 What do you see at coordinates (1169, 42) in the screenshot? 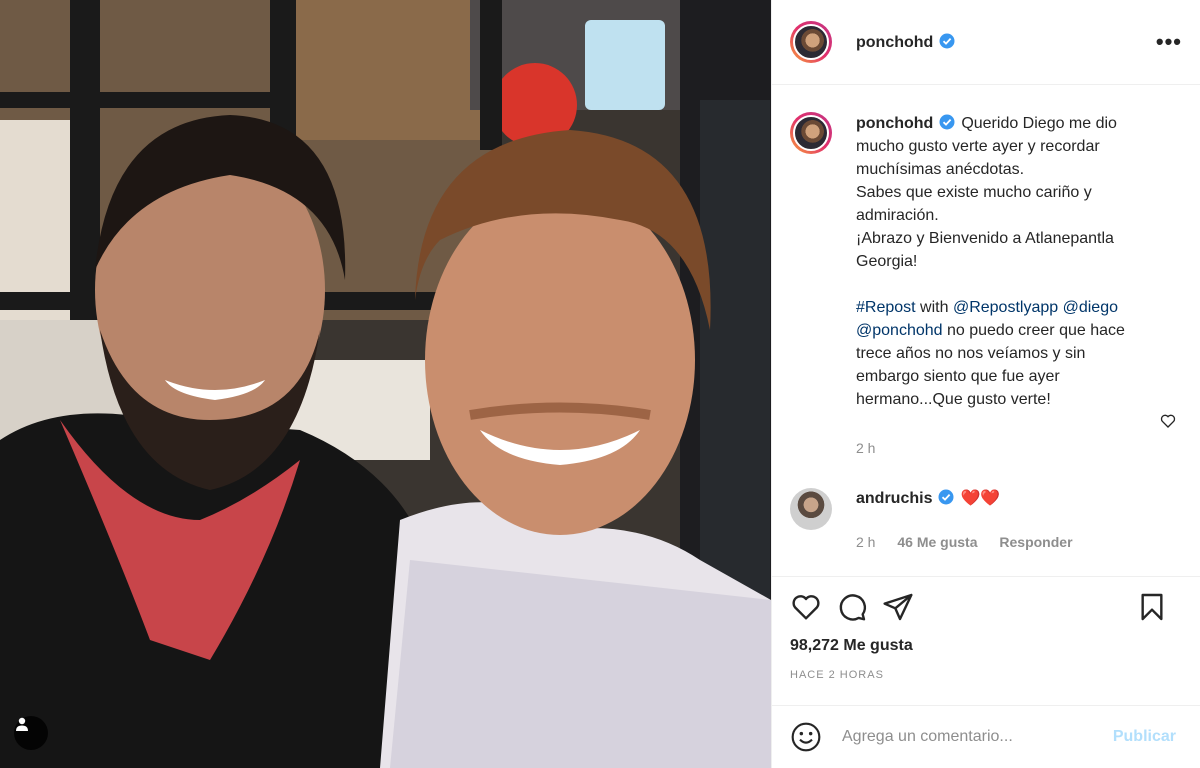
I see `more-options-button: •••` at bounding box center [1169, 42].